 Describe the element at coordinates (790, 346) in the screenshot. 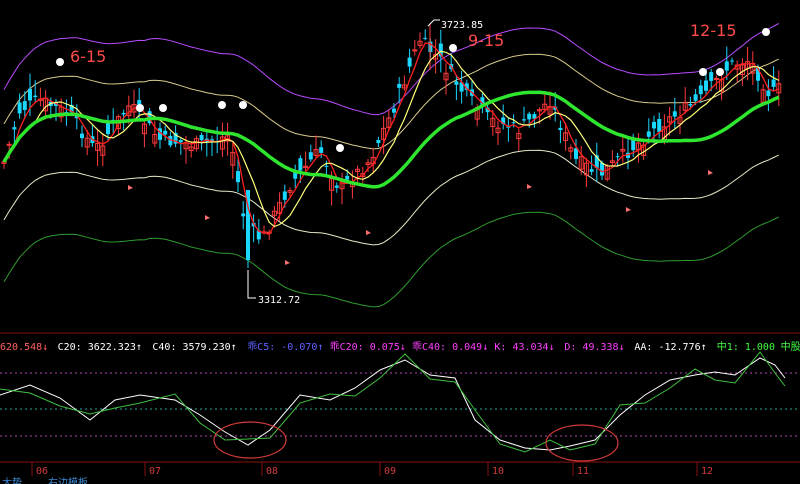

I see `indicator-readout: 中股1: 76` at that location.